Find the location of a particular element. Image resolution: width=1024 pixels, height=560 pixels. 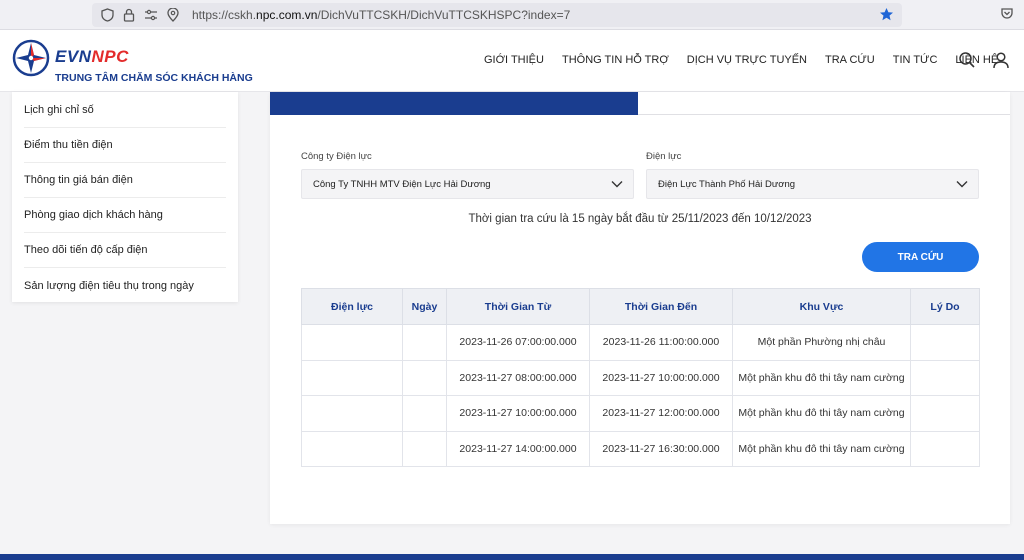

logo-wordmark: EVNNPC is located at coordinates (92, 57).